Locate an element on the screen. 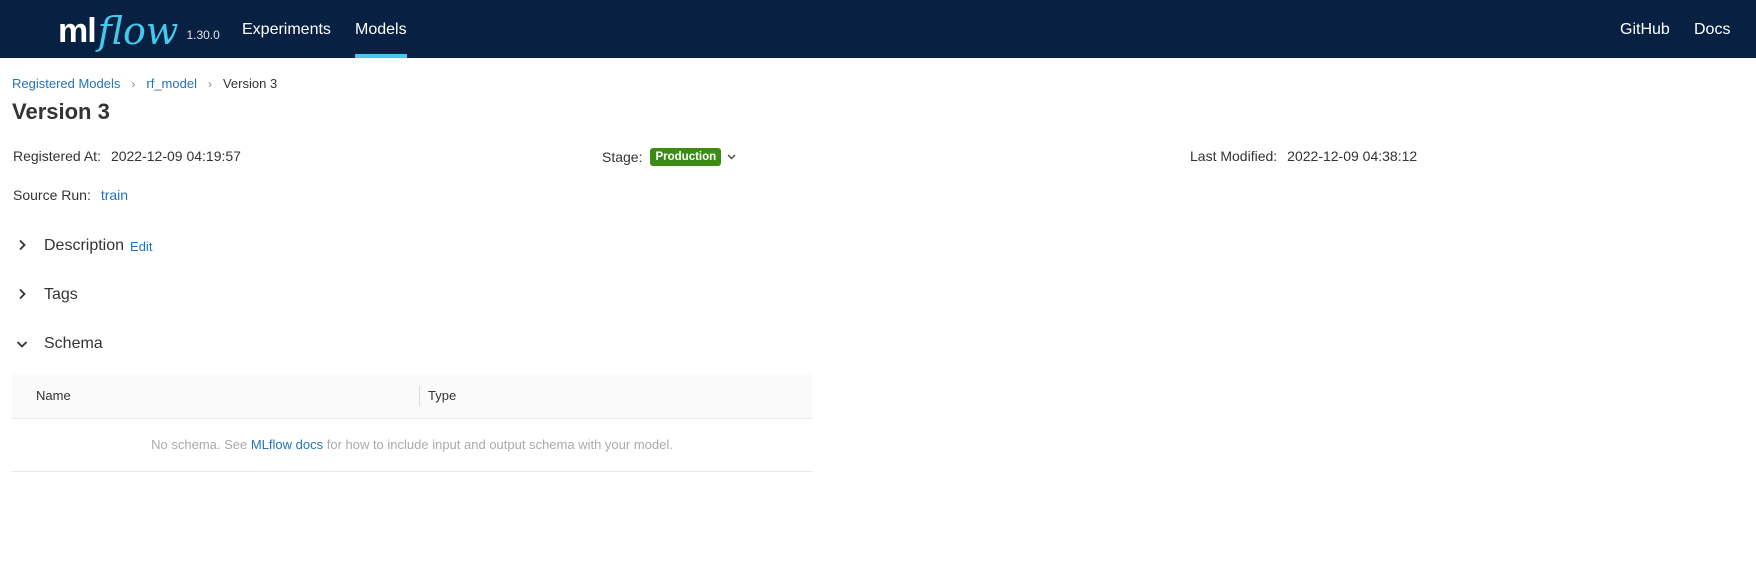  nav-experiments: Experiments is located at coordinates (286, 29).